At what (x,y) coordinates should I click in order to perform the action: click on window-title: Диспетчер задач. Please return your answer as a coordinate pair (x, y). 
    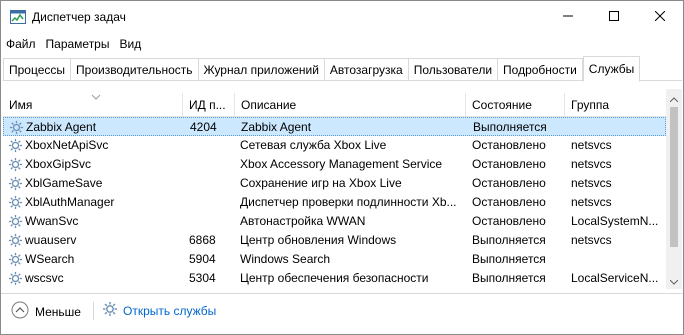
    Looking at the image, I should click on (79, 17).